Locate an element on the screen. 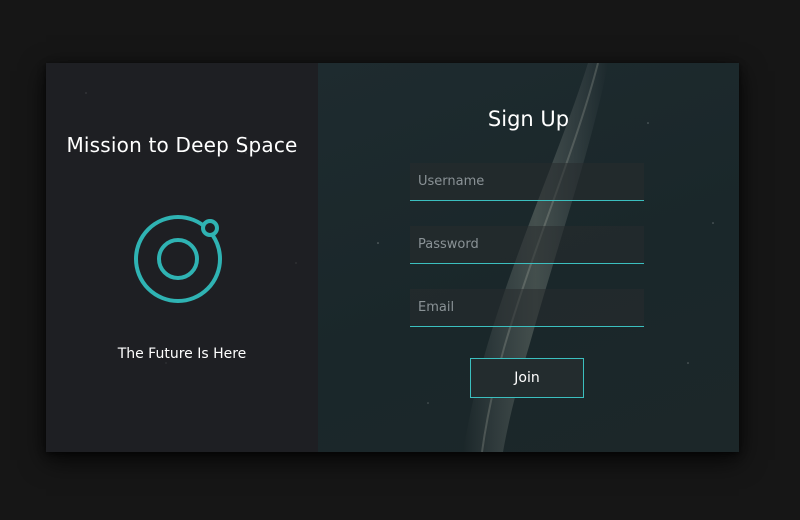 The height and width of the screenshot is (520, 800). brand-tagline: The Future Is Here is located at coordinates (182, 354).